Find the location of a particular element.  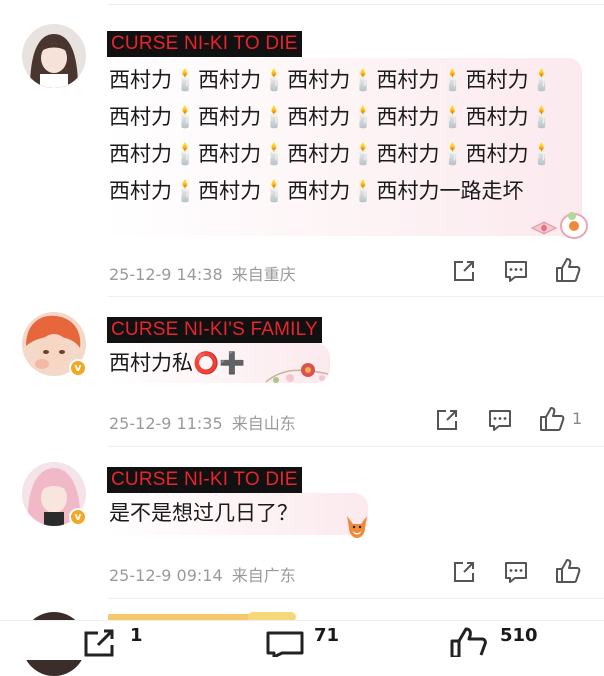

fox-sticker-icon is located at coordinates (357, 527).